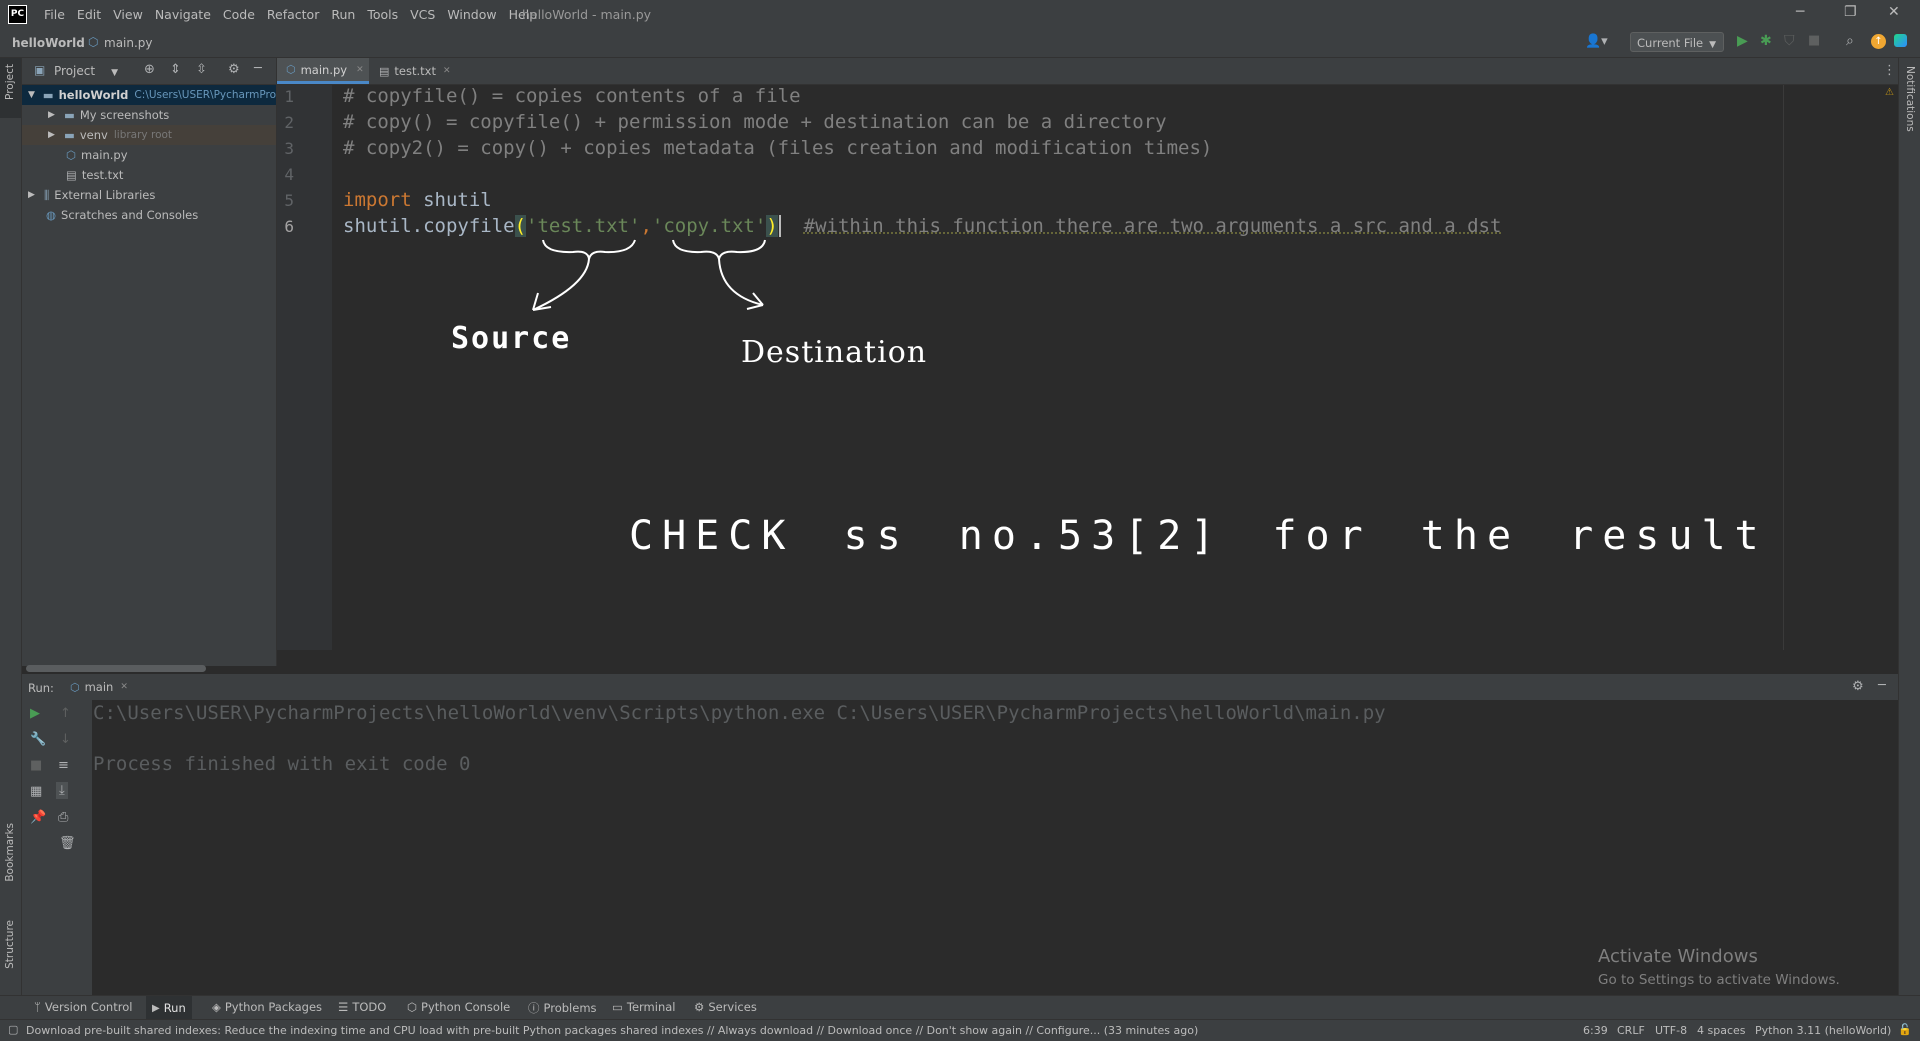 The image size is (1920, 1041). What do you see at coordinates (67, 843) in the screenshot?
I see `trash-icon: 🗑` at bounding box center [67, 843].